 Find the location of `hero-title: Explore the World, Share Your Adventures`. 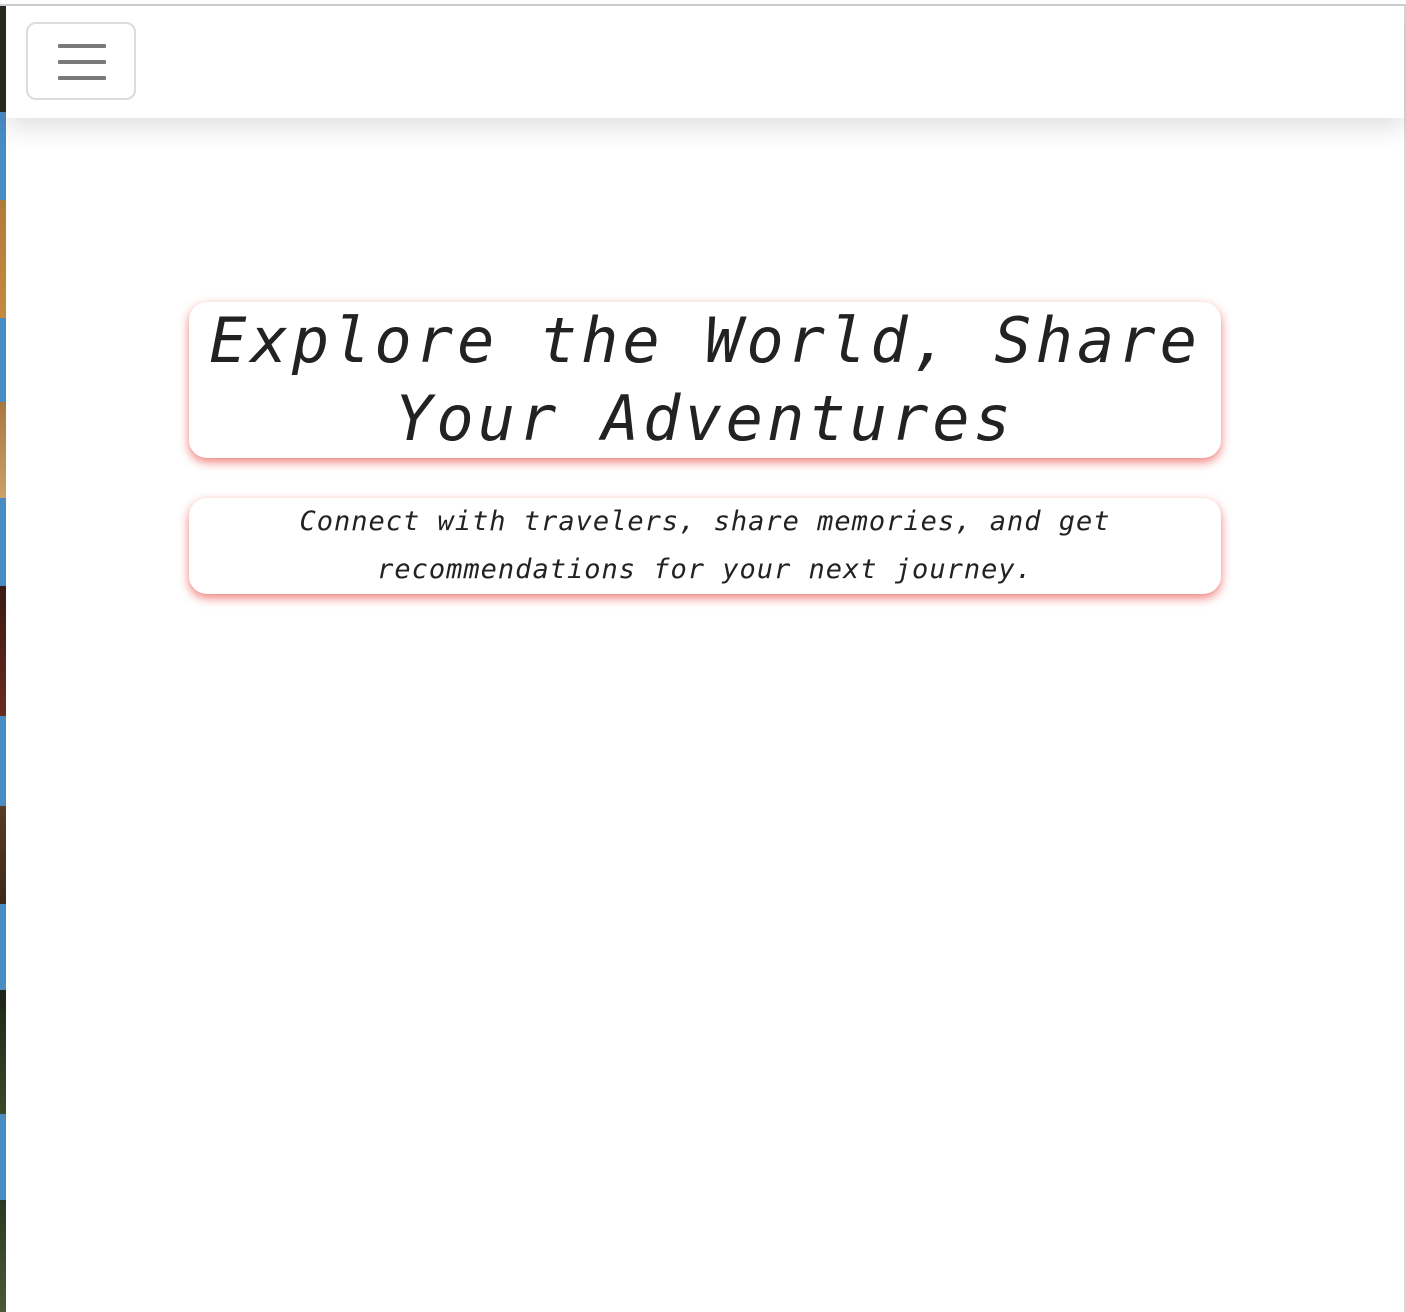

hero-title: Explore the World, Share Your Adventures is located at coordinates (705, 380).